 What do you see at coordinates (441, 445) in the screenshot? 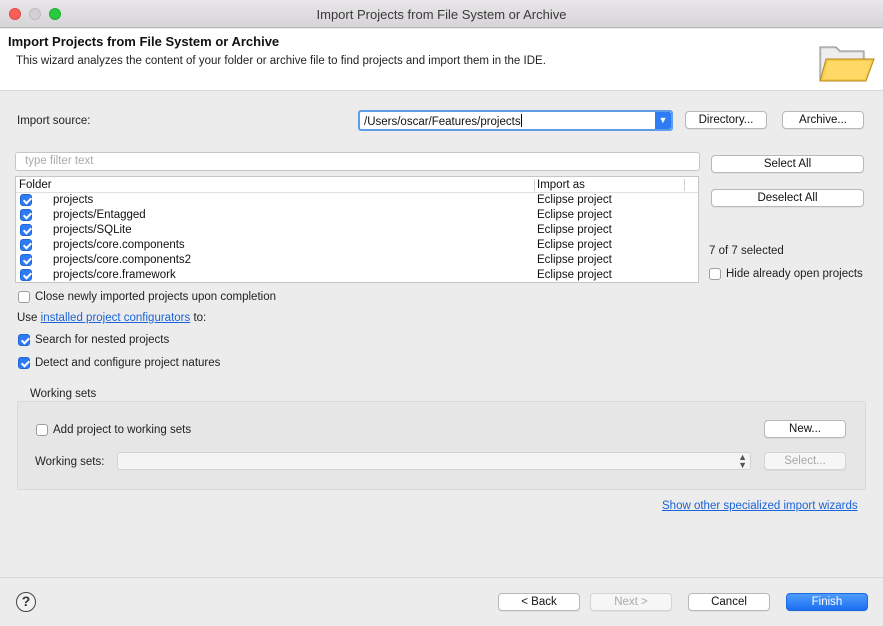
I see `working-sets-group` at bounding box center [441, 445].